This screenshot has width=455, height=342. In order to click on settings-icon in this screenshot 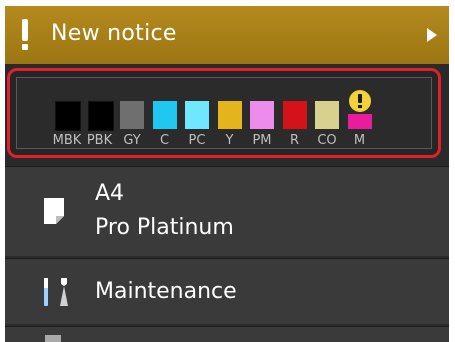, I will do `click(53, 338)`.